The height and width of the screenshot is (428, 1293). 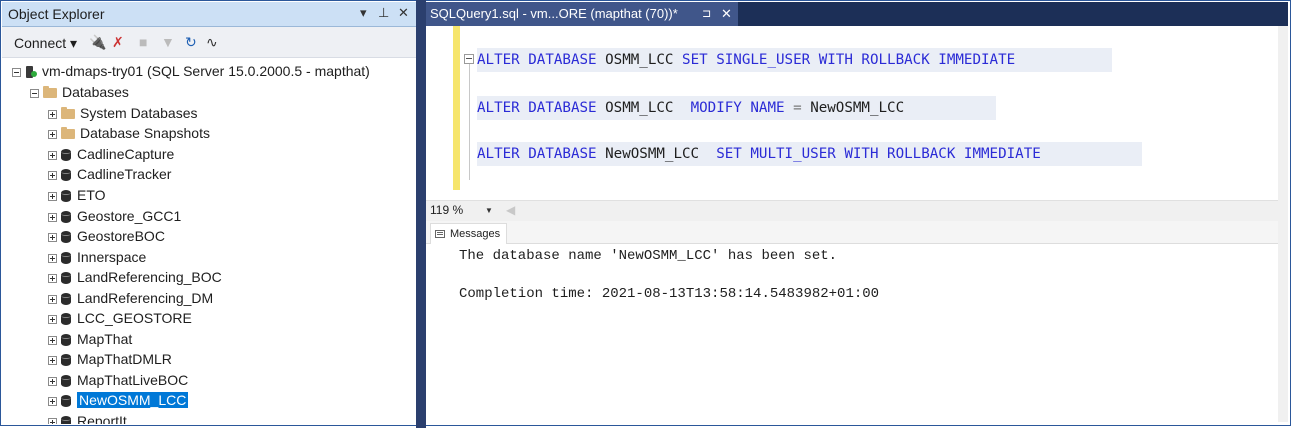 What do you see at coordinates (145, 298) in the screenshot?
I see `database-label: LandReferencing_DM` at bounding box center [145, 298].